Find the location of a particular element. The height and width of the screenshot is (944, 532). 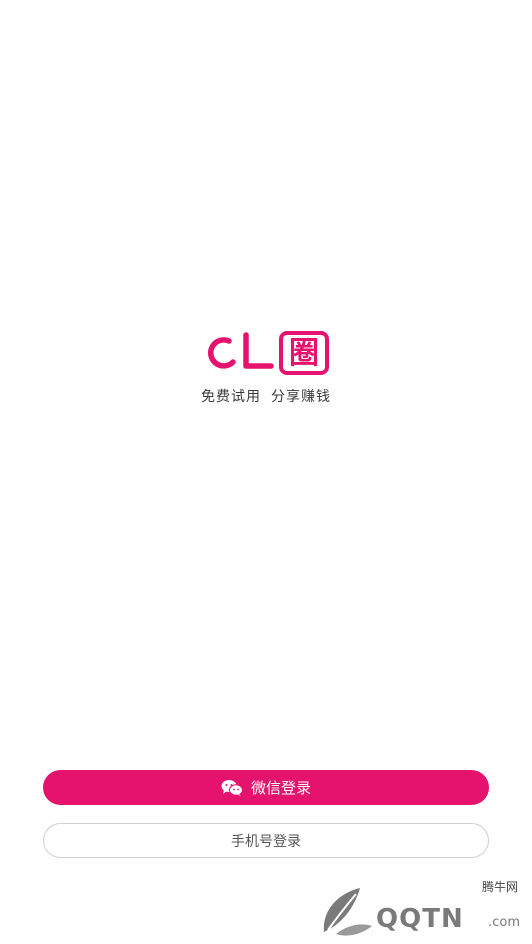

phone-login-label: 手机号登录 is located at coordinates (266, 841).